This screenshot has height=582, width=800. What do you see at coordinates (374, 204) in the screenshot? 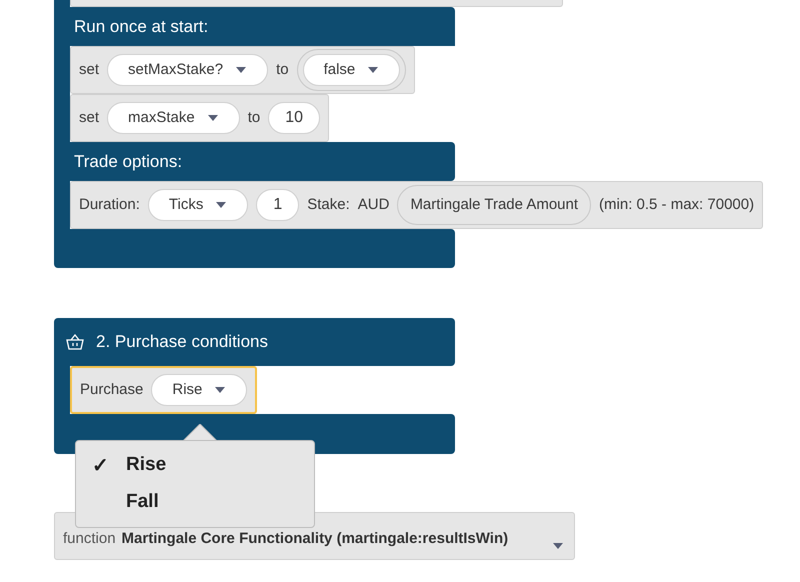
I see `block-label: AUD` at bounding box center [374, 204].